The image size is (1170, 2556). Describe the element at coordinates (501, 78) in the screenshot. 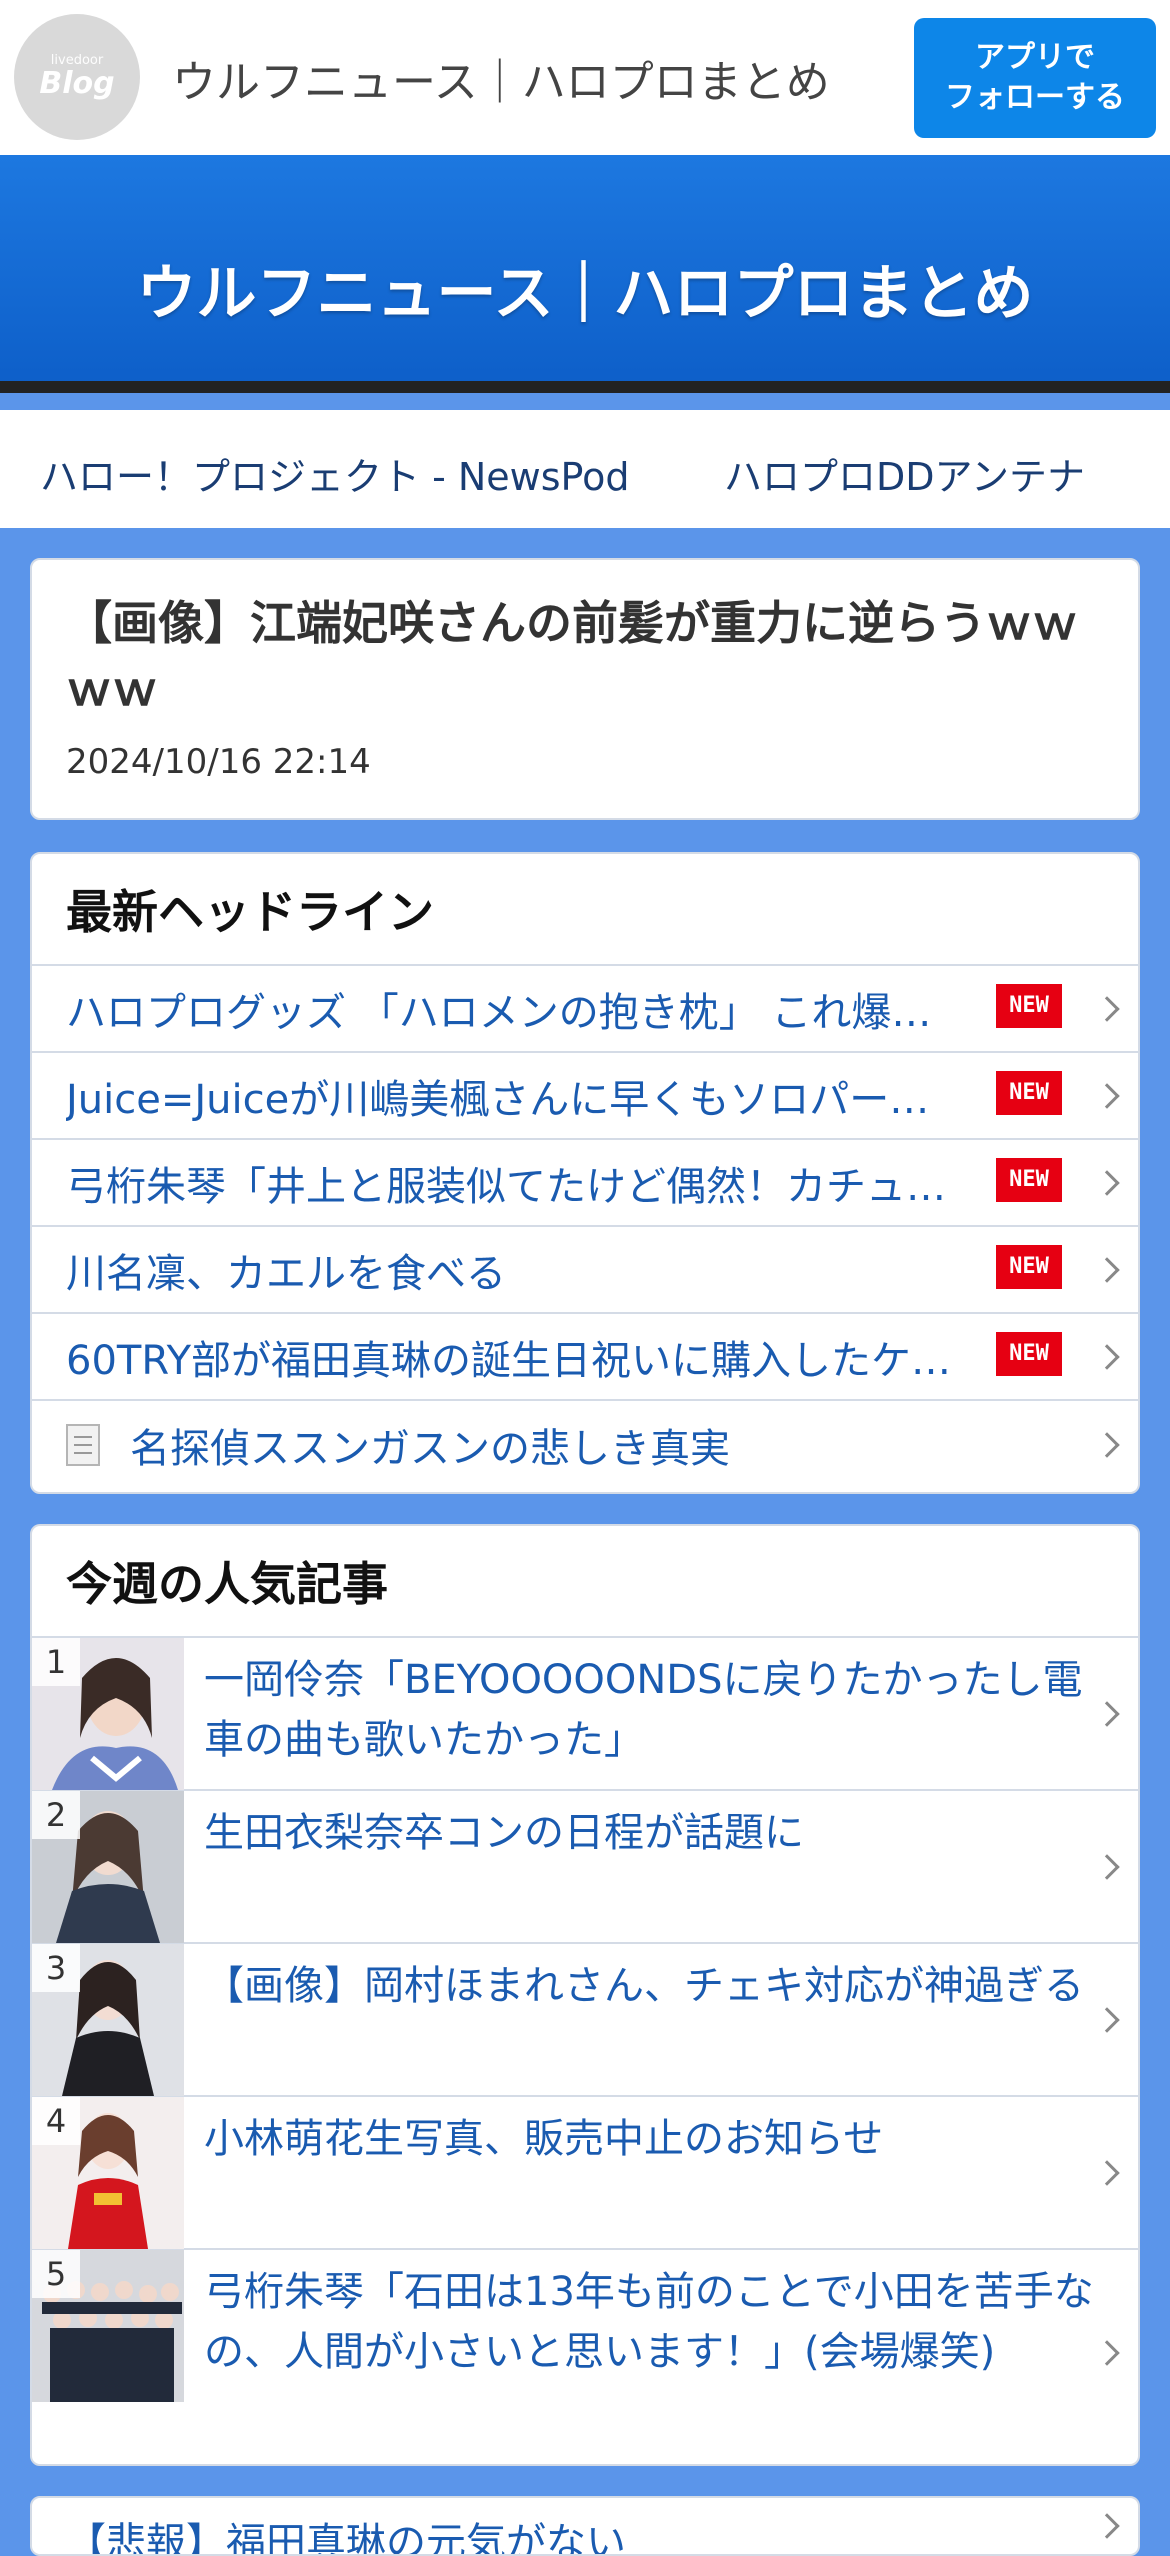

I see `blog-name: ウルフニュース｜ハロプロまとめ` at that location.